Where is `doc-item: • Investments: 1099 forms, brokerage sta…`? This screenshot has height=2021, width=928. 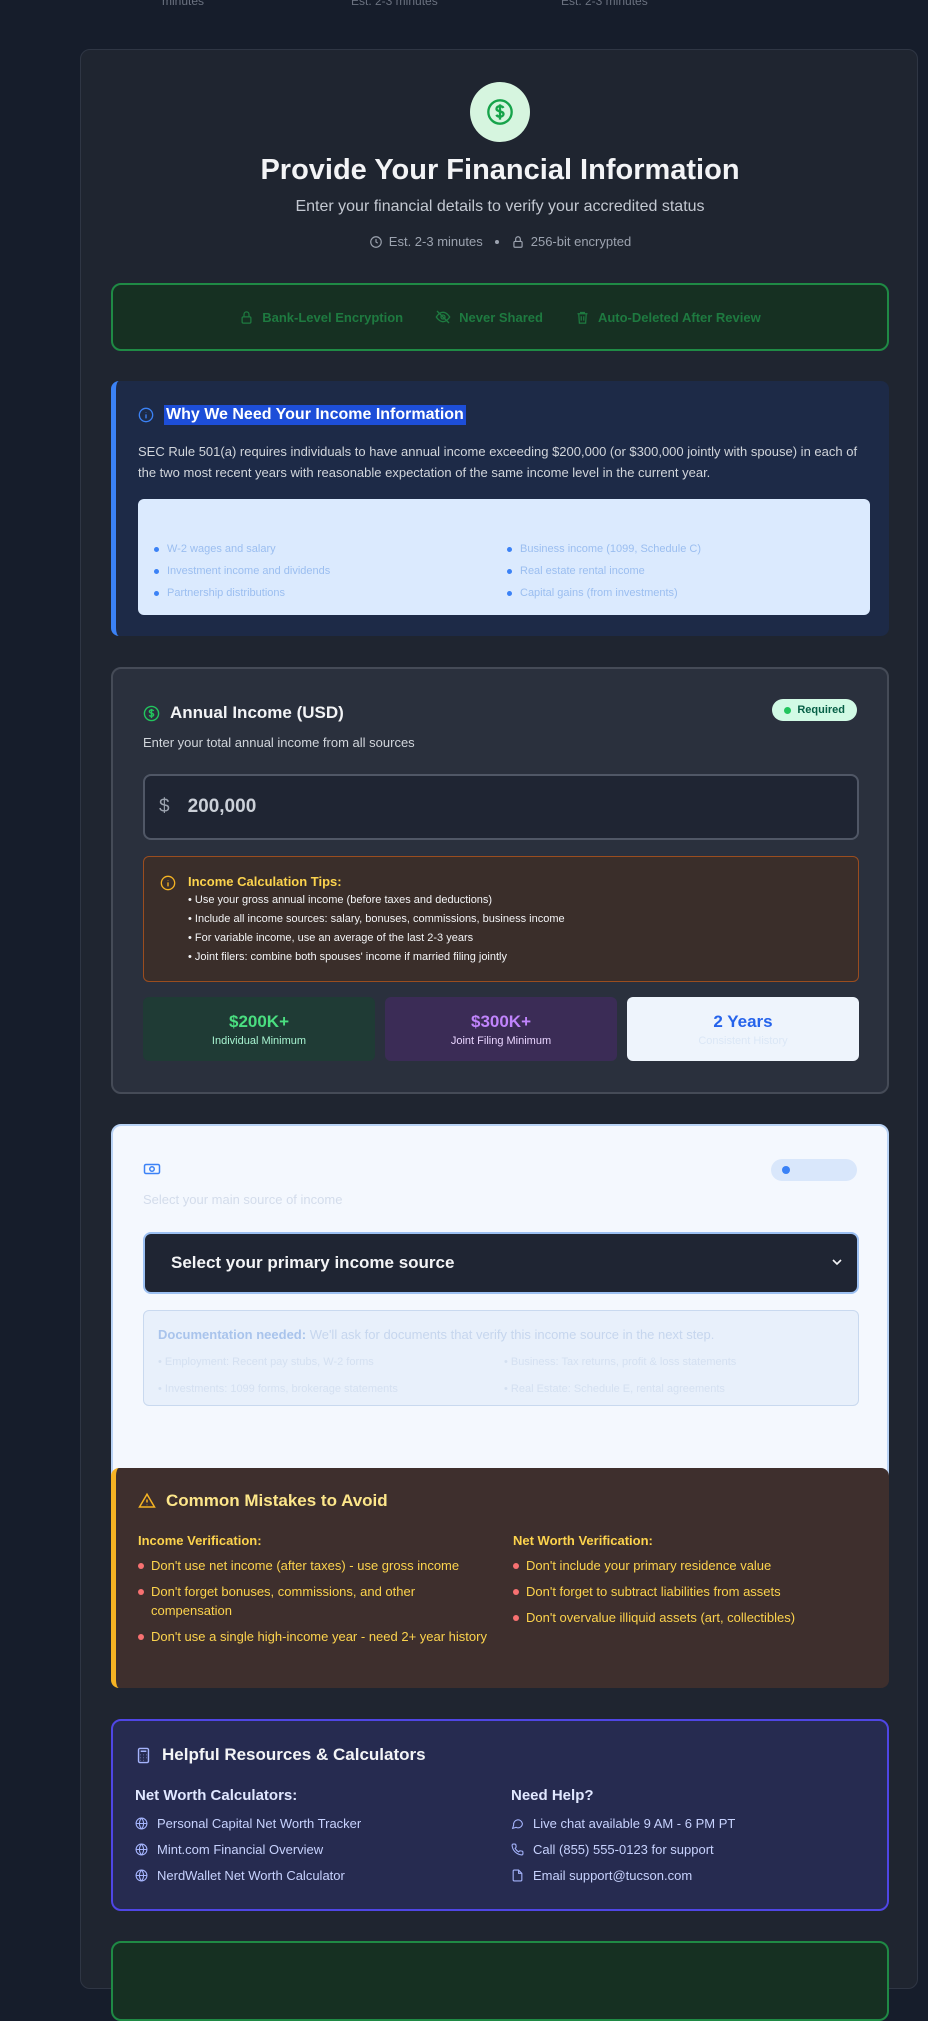
doc-item: • Investments: 1099 forms, brokerage sta… is located at coordinates (278, 1389).